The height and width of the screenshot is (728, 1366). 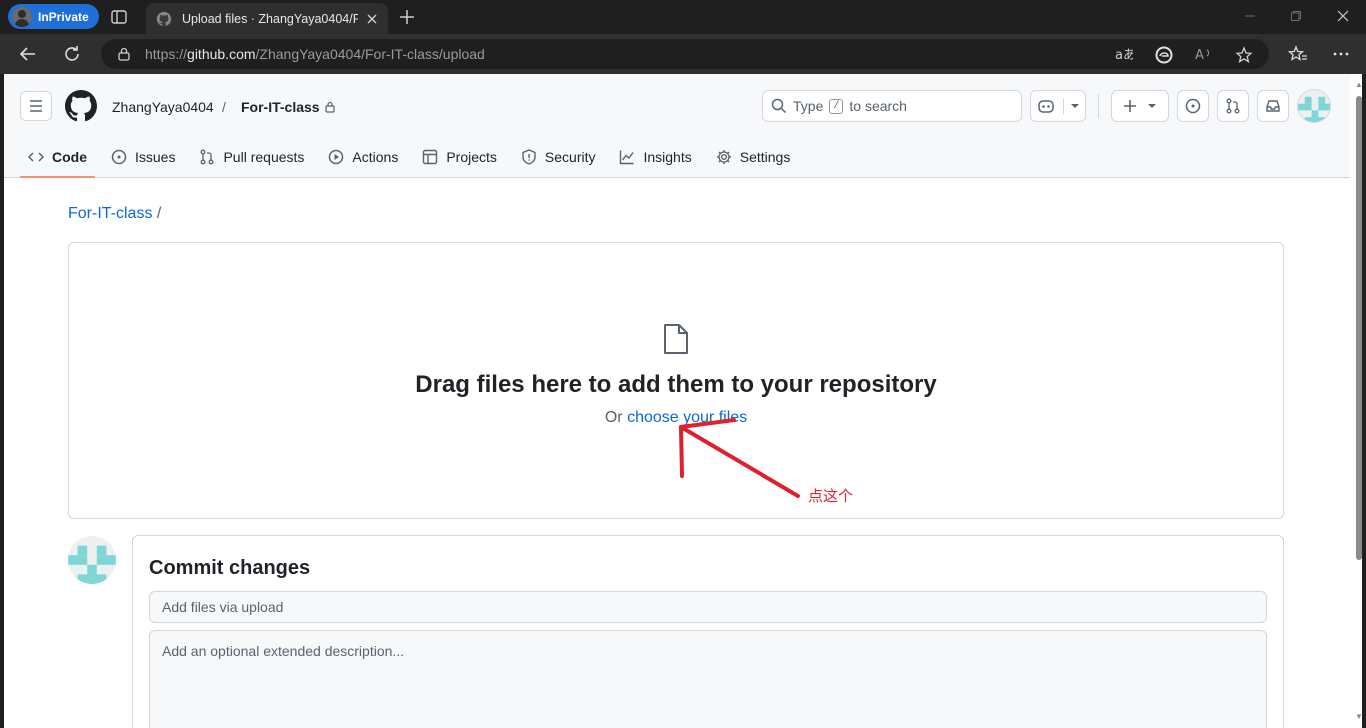 I want to click on back-icon, so click(x=28, y=54).